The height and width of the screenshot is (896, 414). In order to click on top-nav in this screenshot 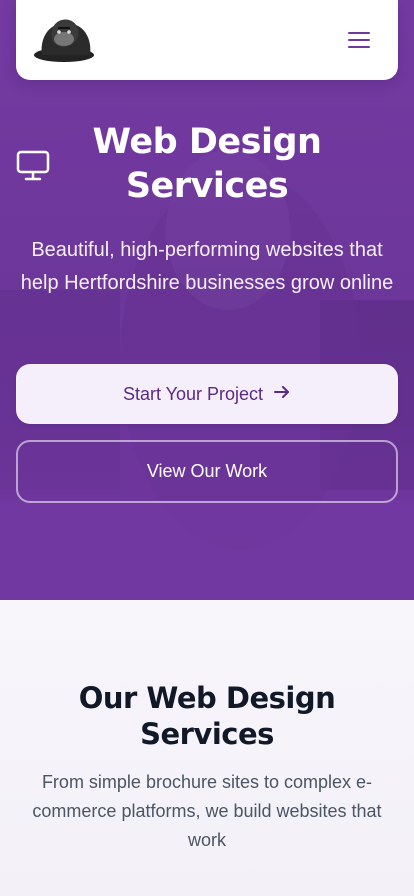, I will do `click(207, 40)`.